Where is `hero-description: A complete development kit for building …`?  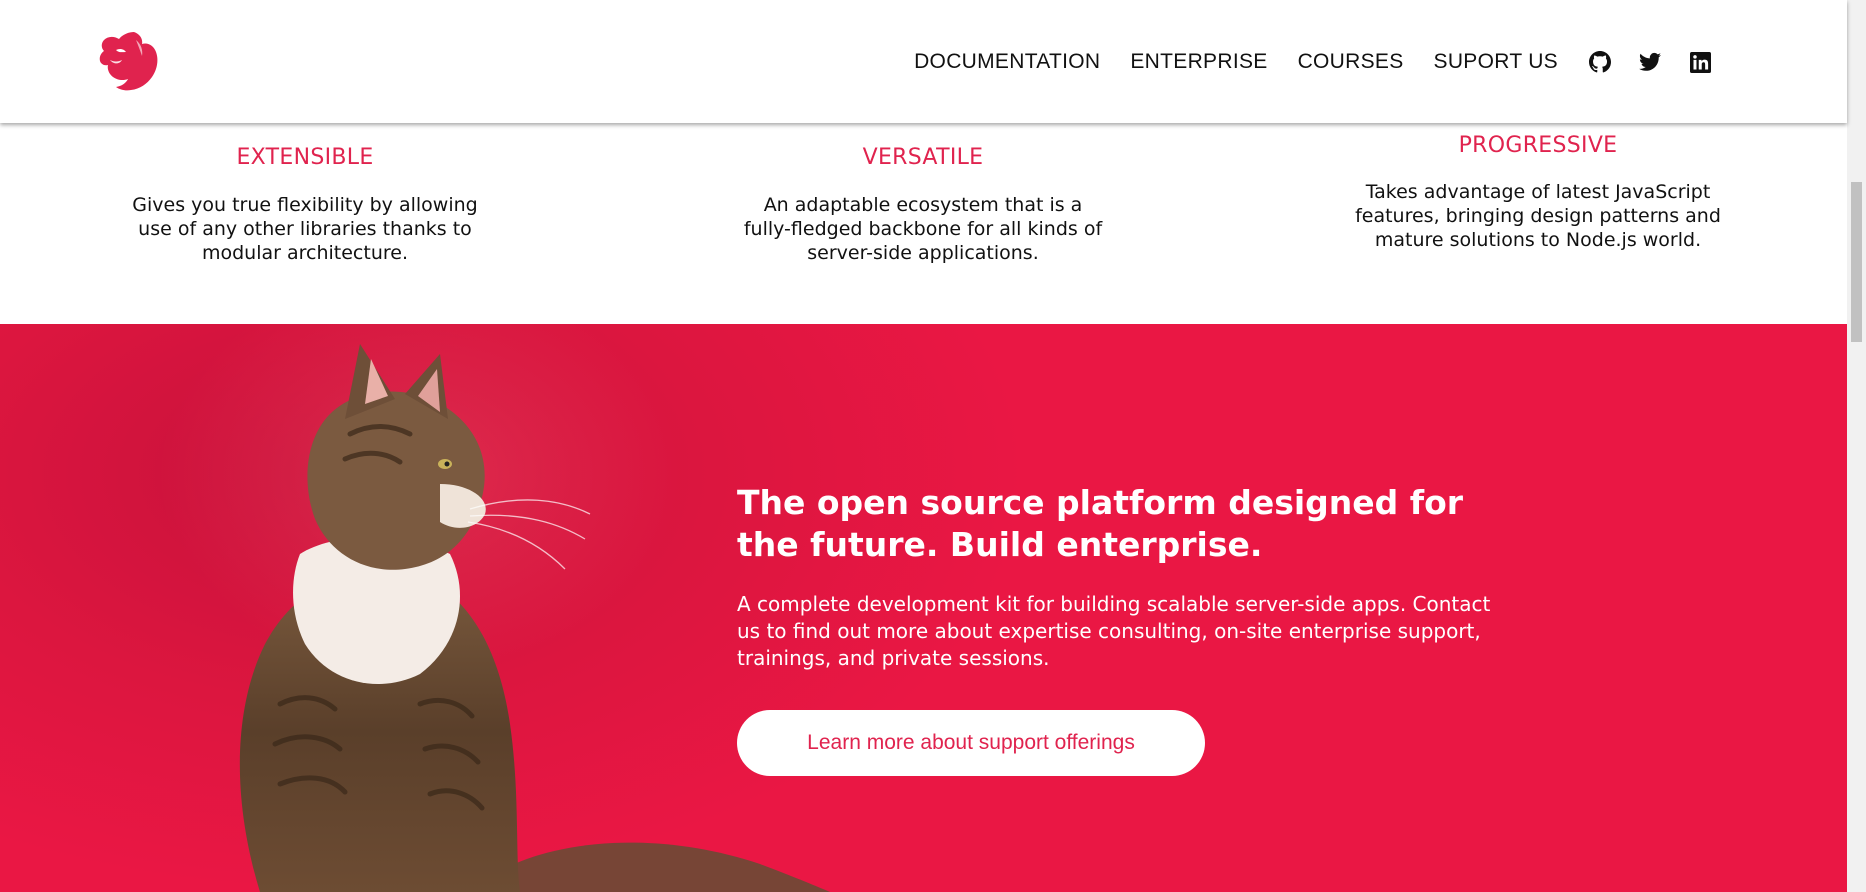 hero-description: A complete development kit for building … is located at coordinates (1114, 631).